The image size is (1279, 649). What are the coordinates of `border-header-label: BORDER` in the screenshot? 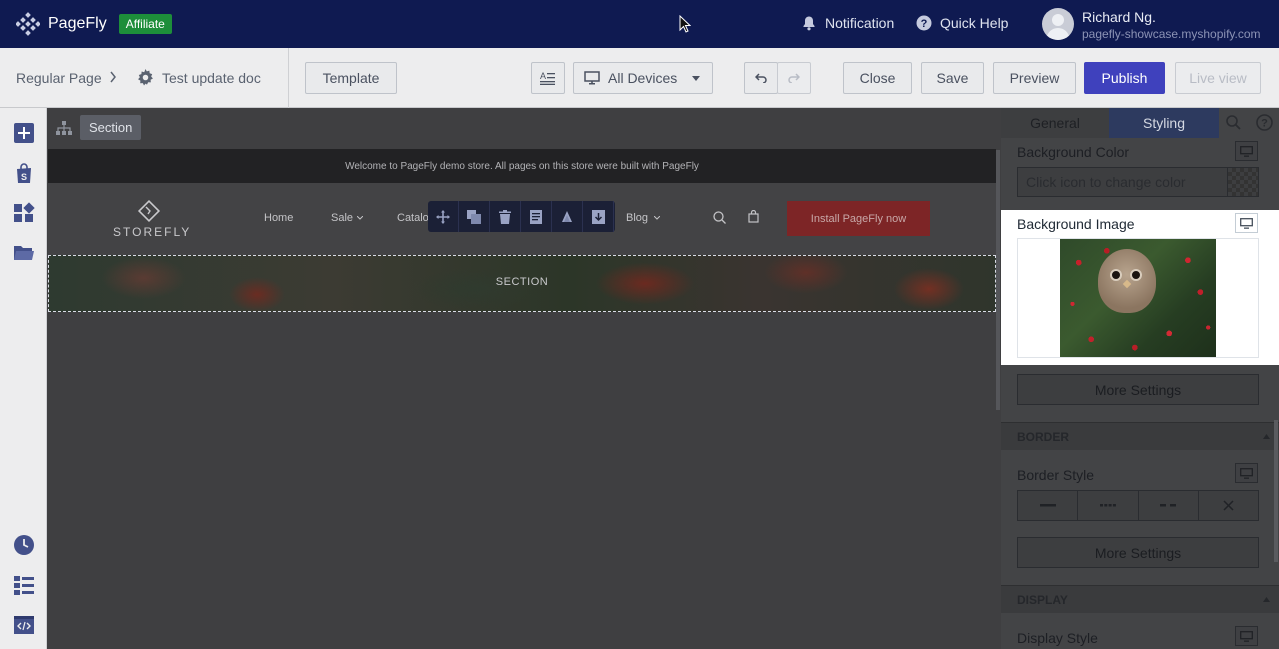 It's located at (1043, 436).